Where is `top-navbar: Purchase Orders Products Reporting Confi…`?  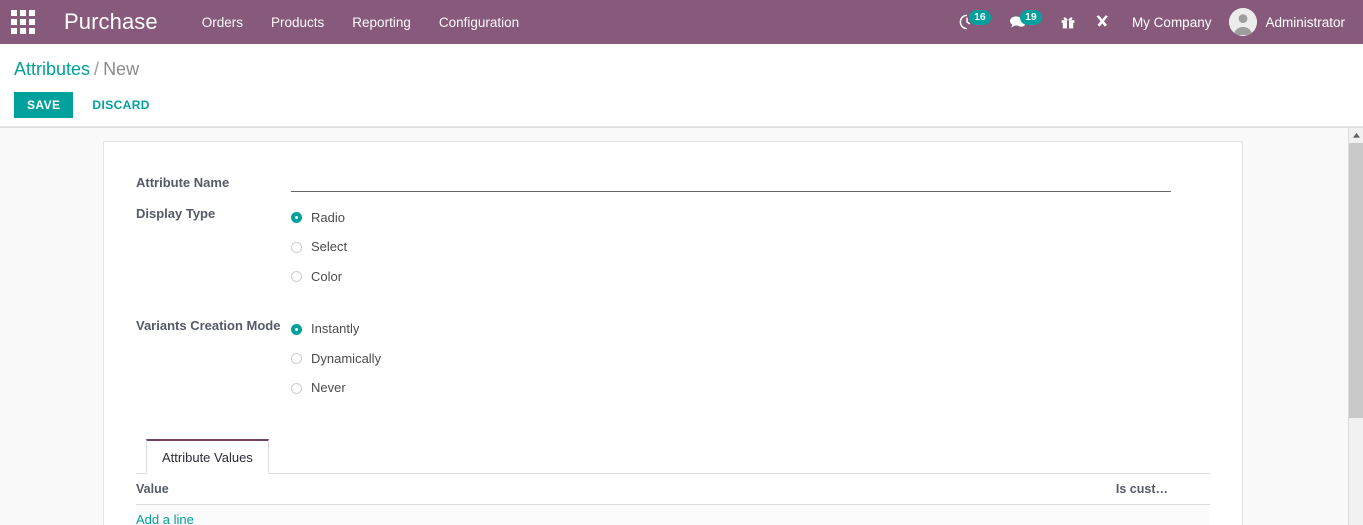
top-navbar: Purchase Orders Products Reporting Confi… is located at coordinates (681, 22).